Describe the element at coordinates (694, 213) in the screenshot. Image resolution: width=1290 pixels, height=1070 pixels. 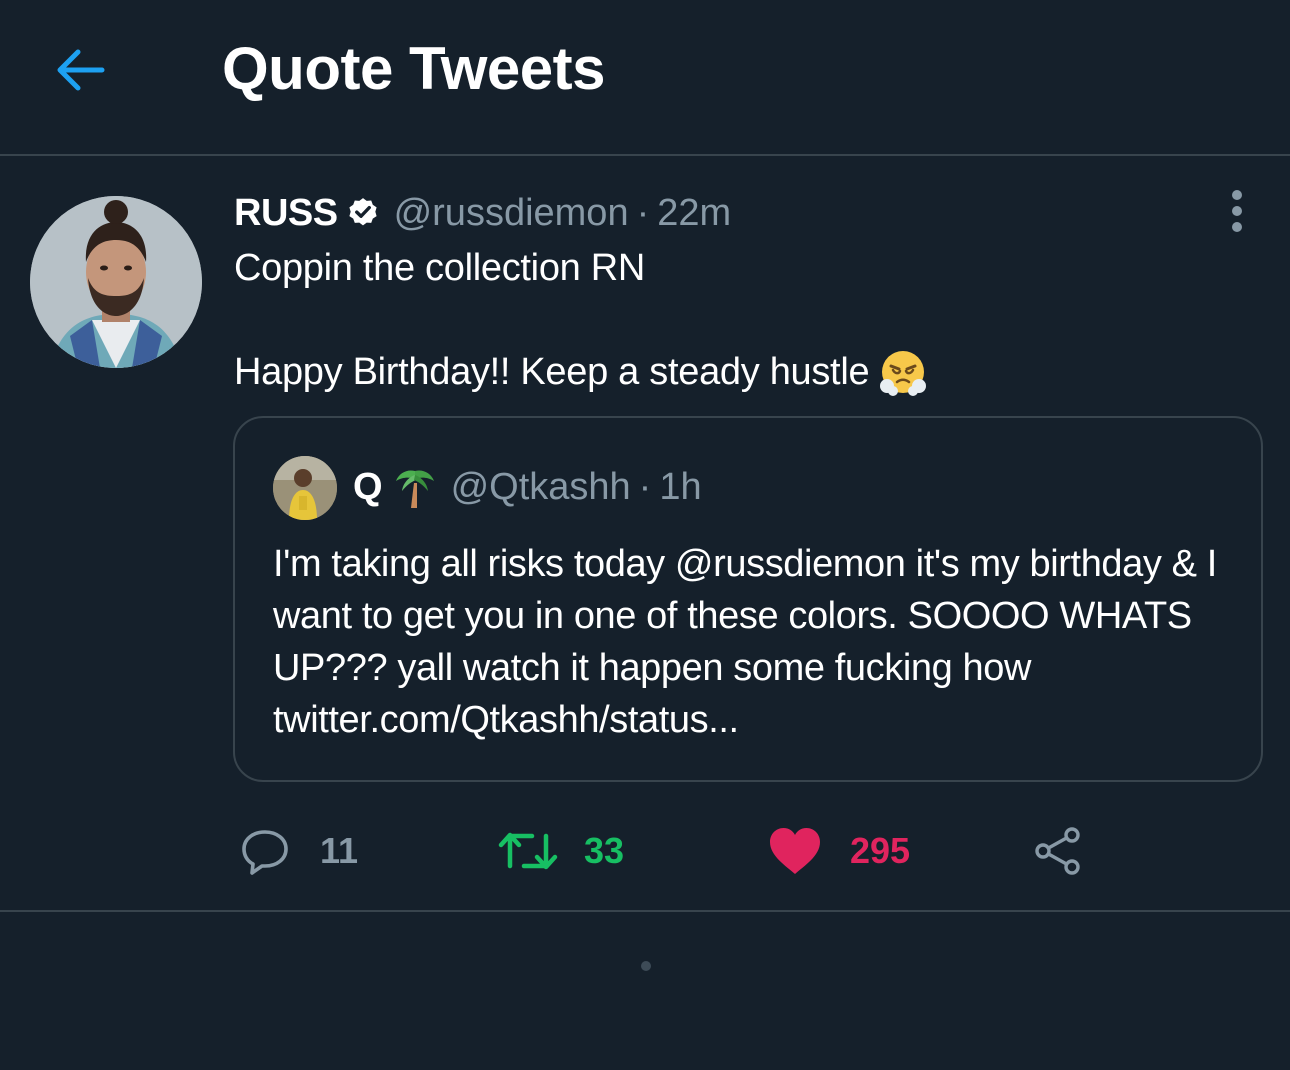
I see `tweet-time: 22m` at that location.